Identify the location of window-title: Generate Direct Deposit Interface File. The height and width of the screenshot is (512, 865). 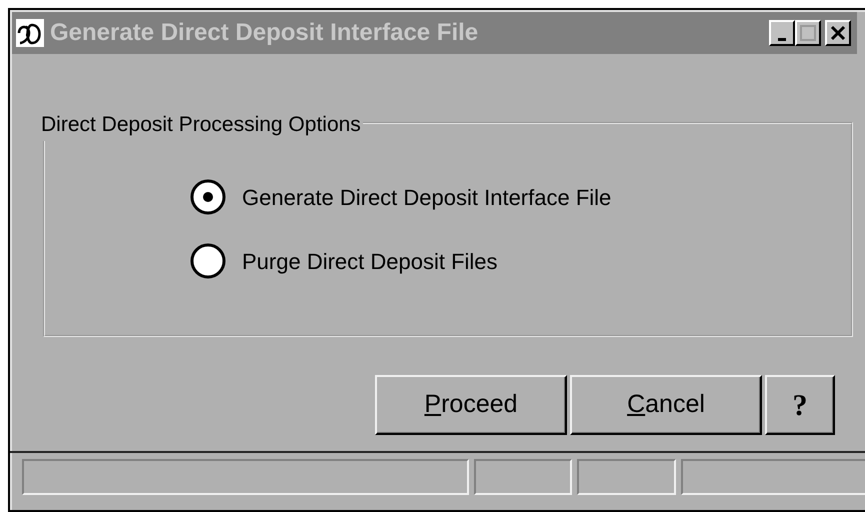
(265, 33).